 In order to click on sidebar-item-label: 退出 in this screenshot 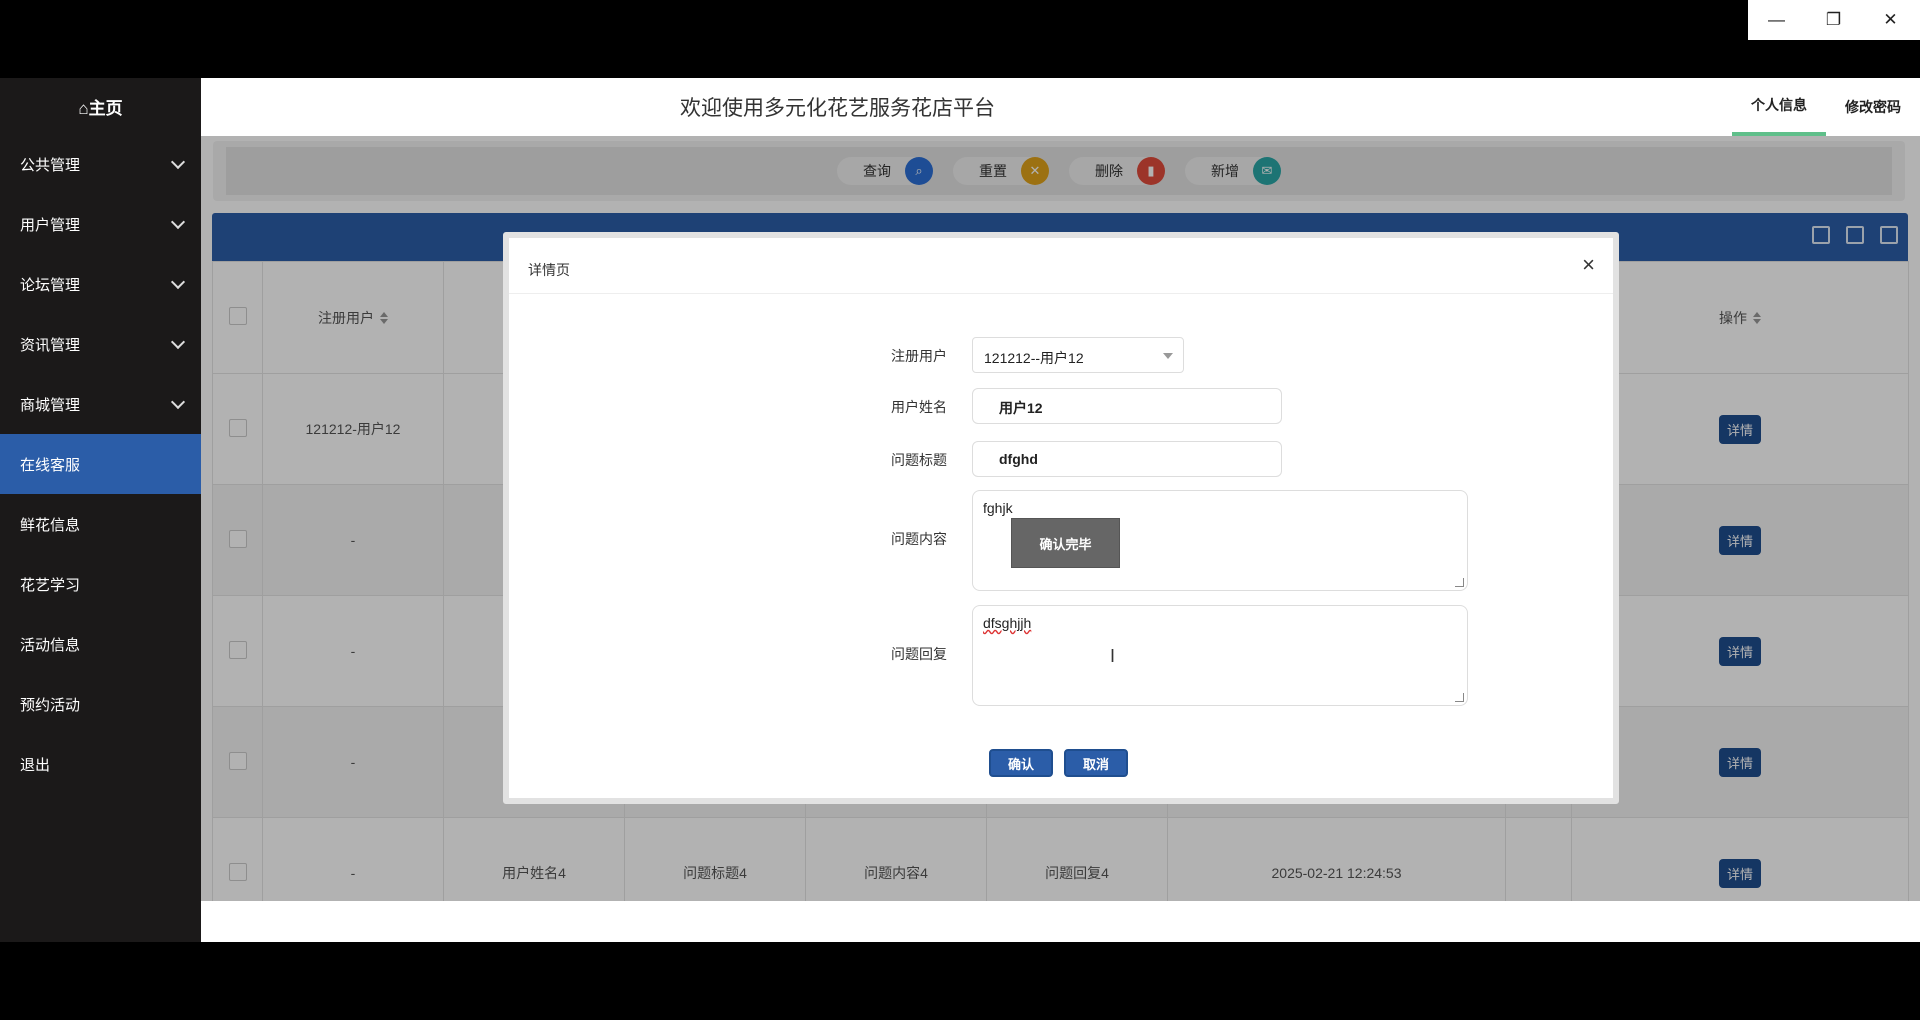, I will do `click(35, 765)`.